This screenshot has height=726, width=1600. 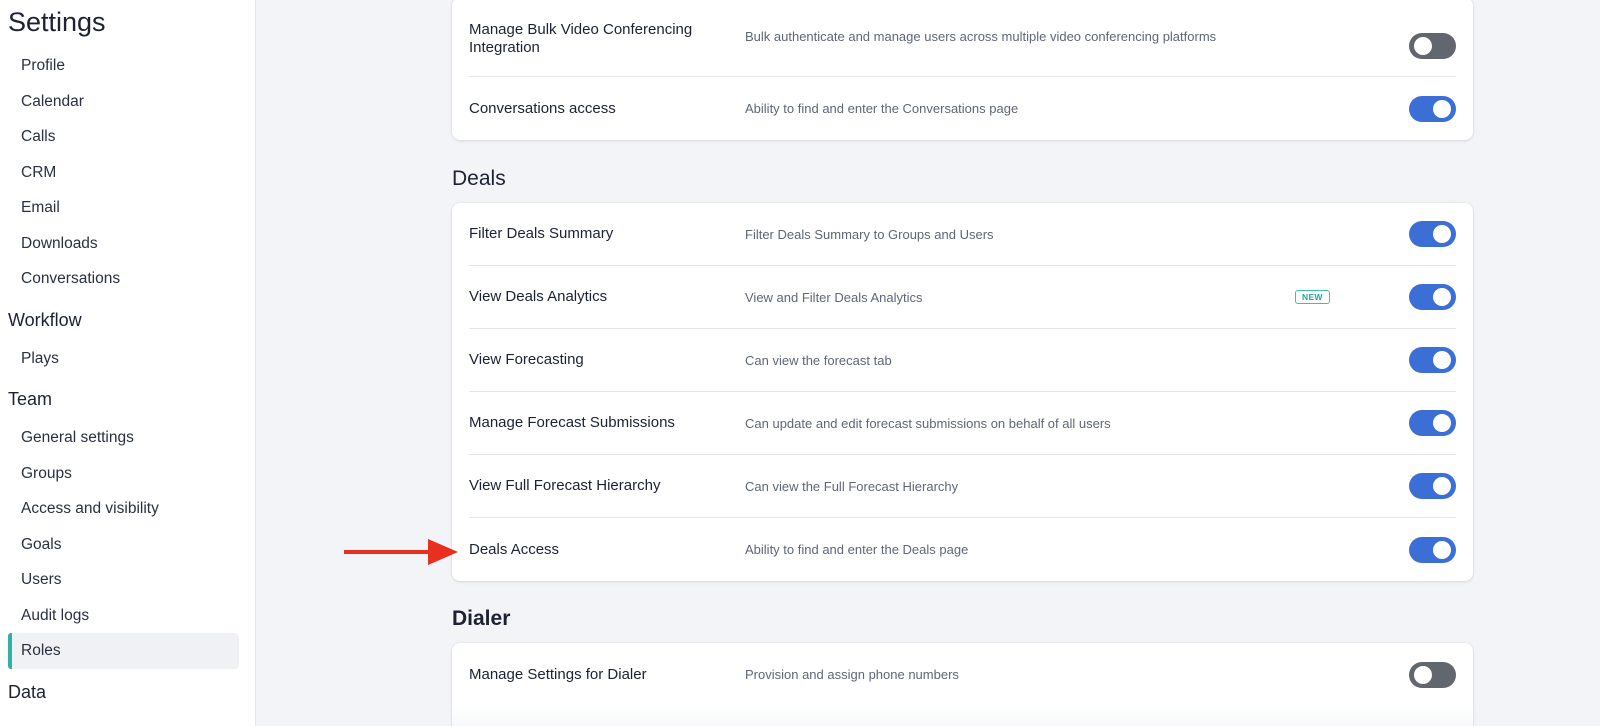 I want to click on sidebar-item-calendar: Calendar, so click(x=123, y=102).